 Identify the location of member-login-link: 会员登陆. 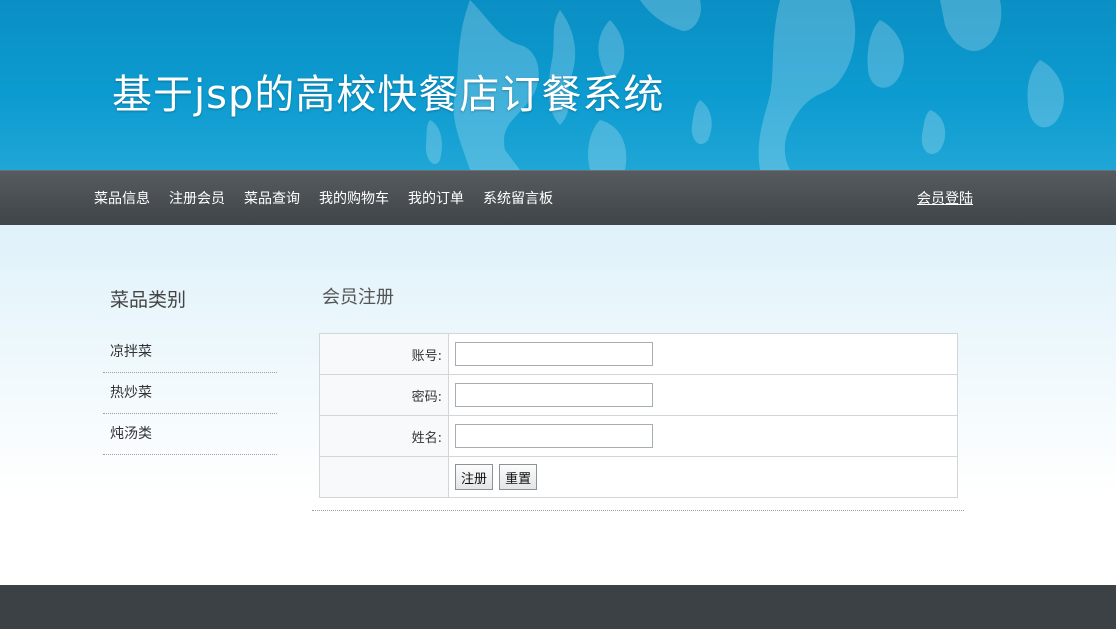
(945, 198).